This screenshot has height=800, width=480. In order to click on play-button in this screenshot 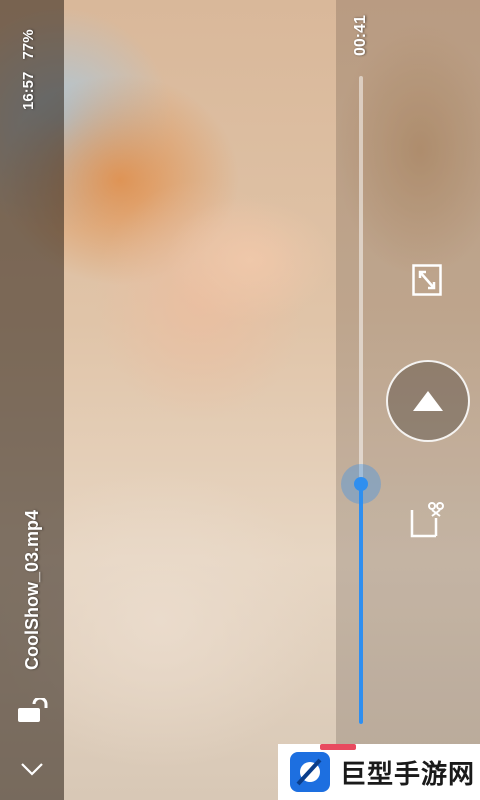, I will do `click(428, 401)`.